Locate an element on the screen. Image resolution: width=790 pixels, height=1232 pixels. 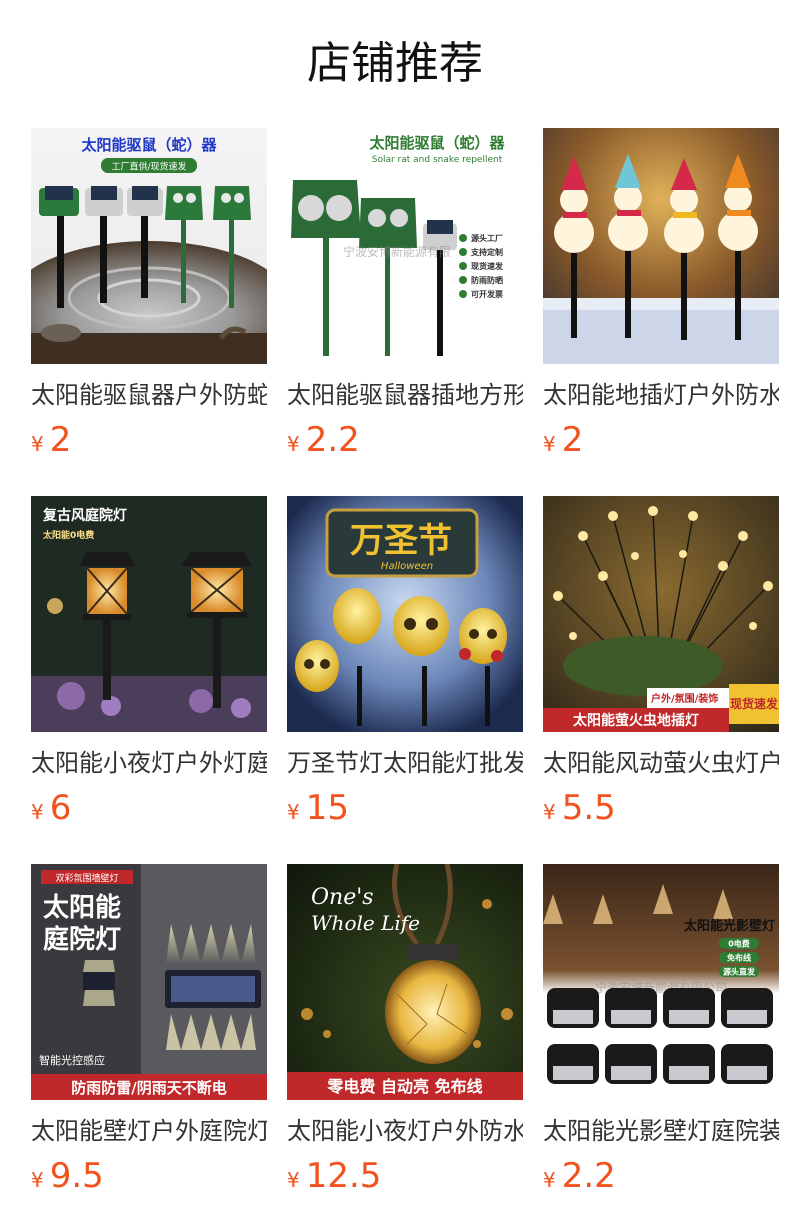
product-name: 太阳能小夜灯户外防水 is located at coordinates (405, 1131).